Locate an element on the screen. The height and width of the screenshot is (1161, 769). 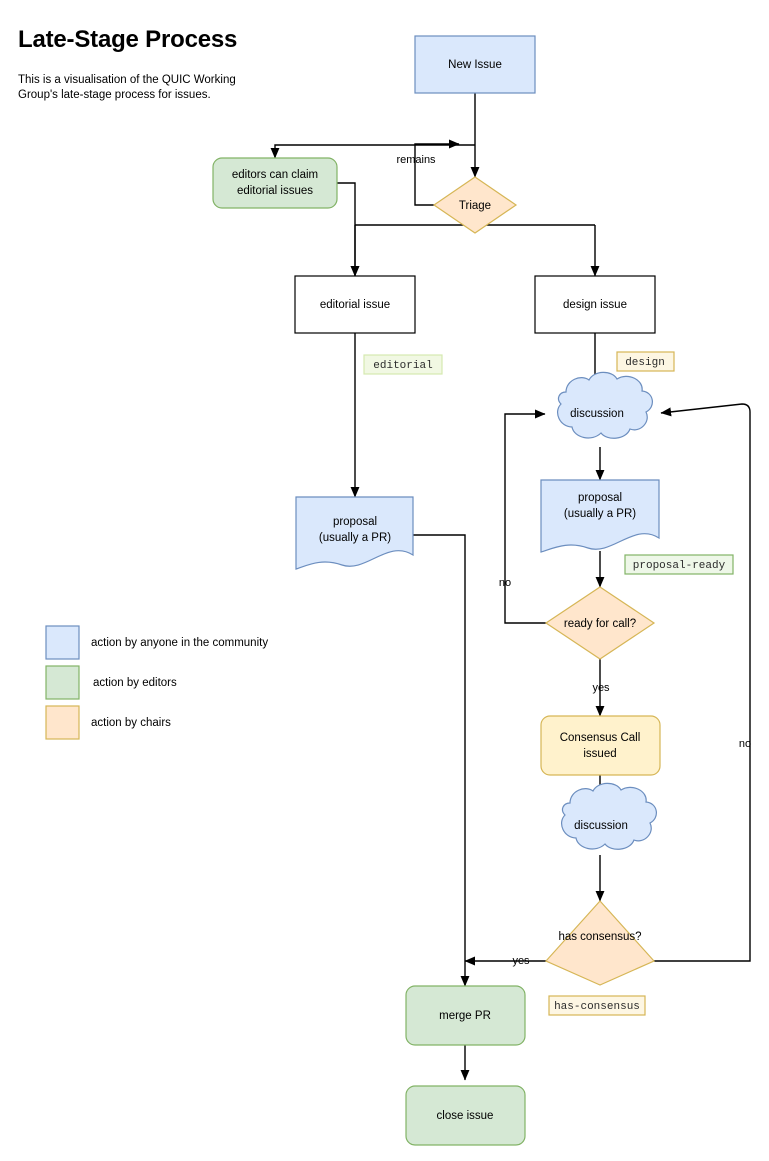
node-consensus-call-label-1: Consensus Call is located at coordinates (600, 738).